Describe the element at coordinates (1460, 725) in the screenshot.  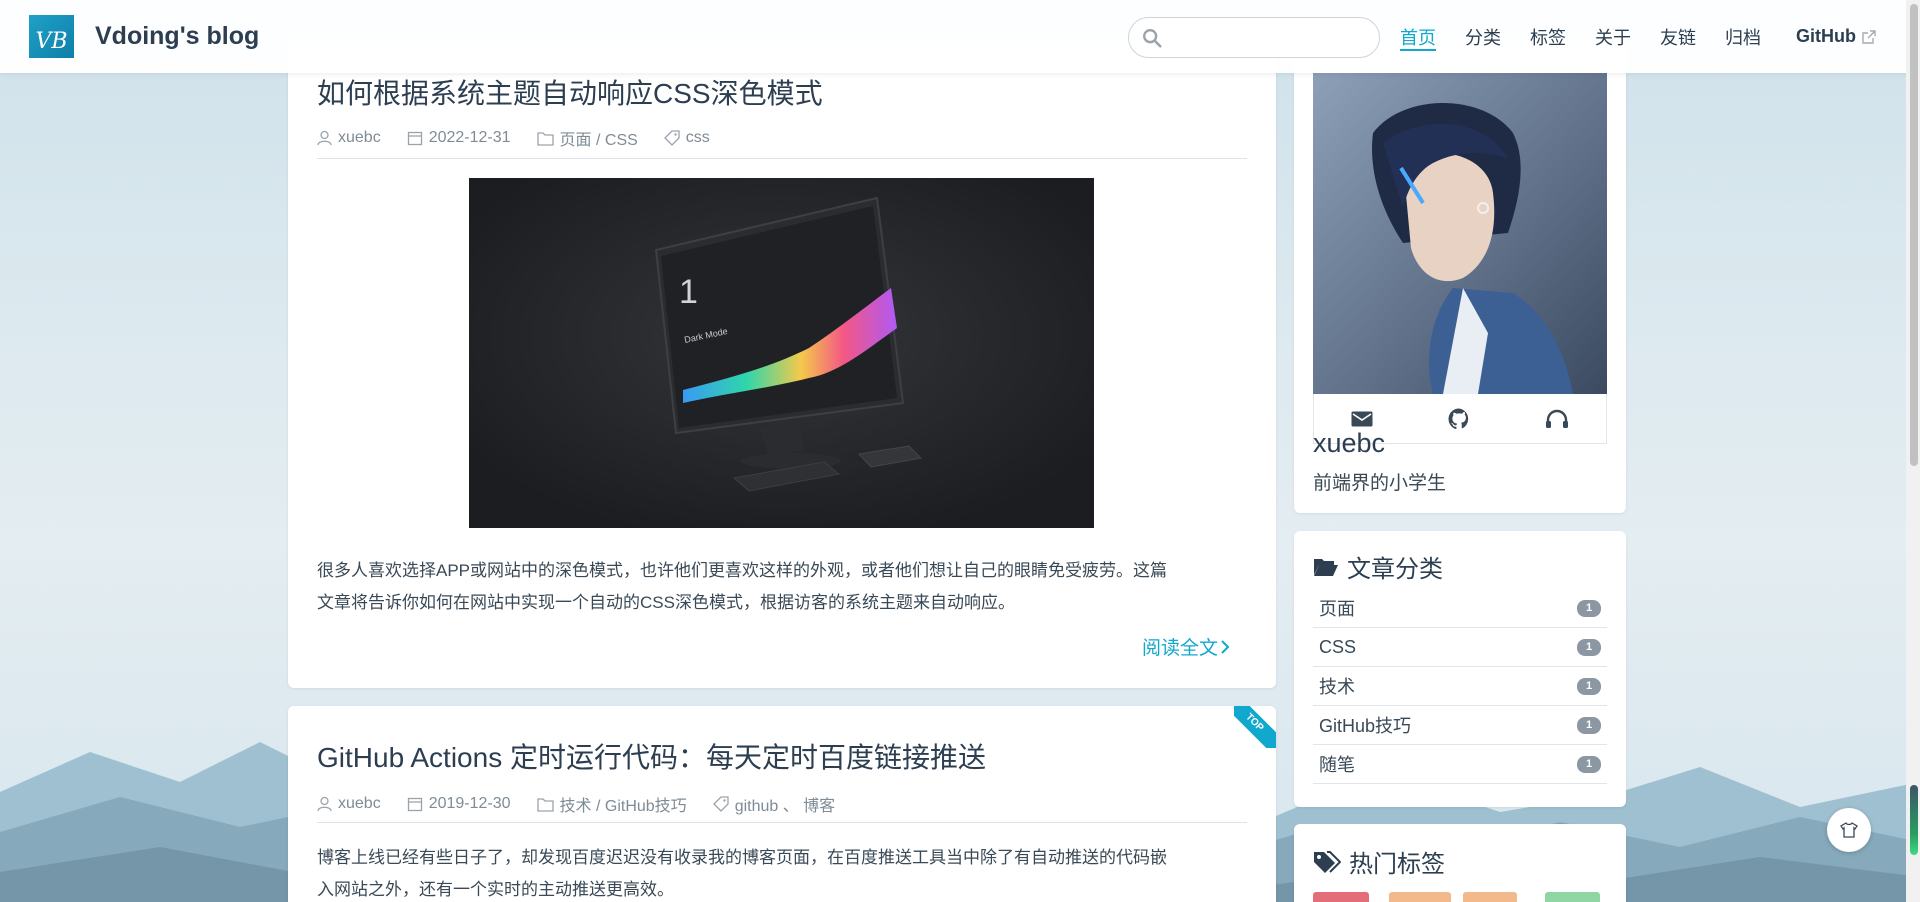
I see `category-item: GitHub技巧 1` at that location.